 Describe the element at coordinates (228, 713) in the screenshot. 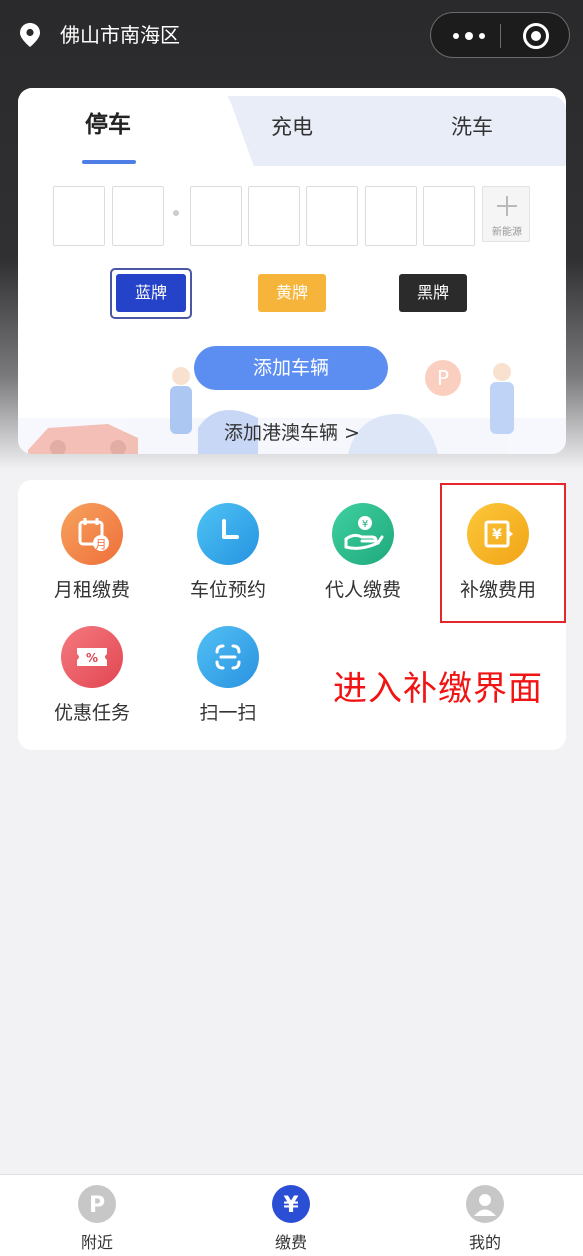

I see `service-label: 扫一扫` at that location.